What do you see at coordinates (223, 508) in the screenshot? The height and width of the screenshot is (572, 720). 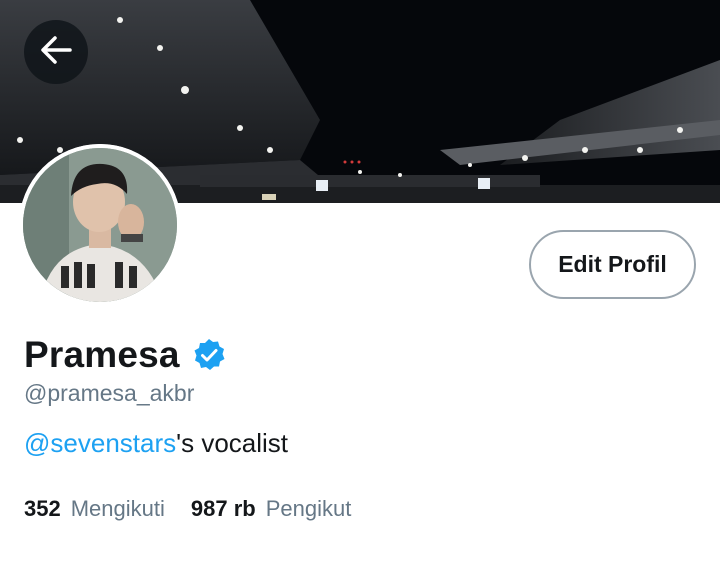 I see `followers-count: 987 rb` at bounding box center [223, 508].